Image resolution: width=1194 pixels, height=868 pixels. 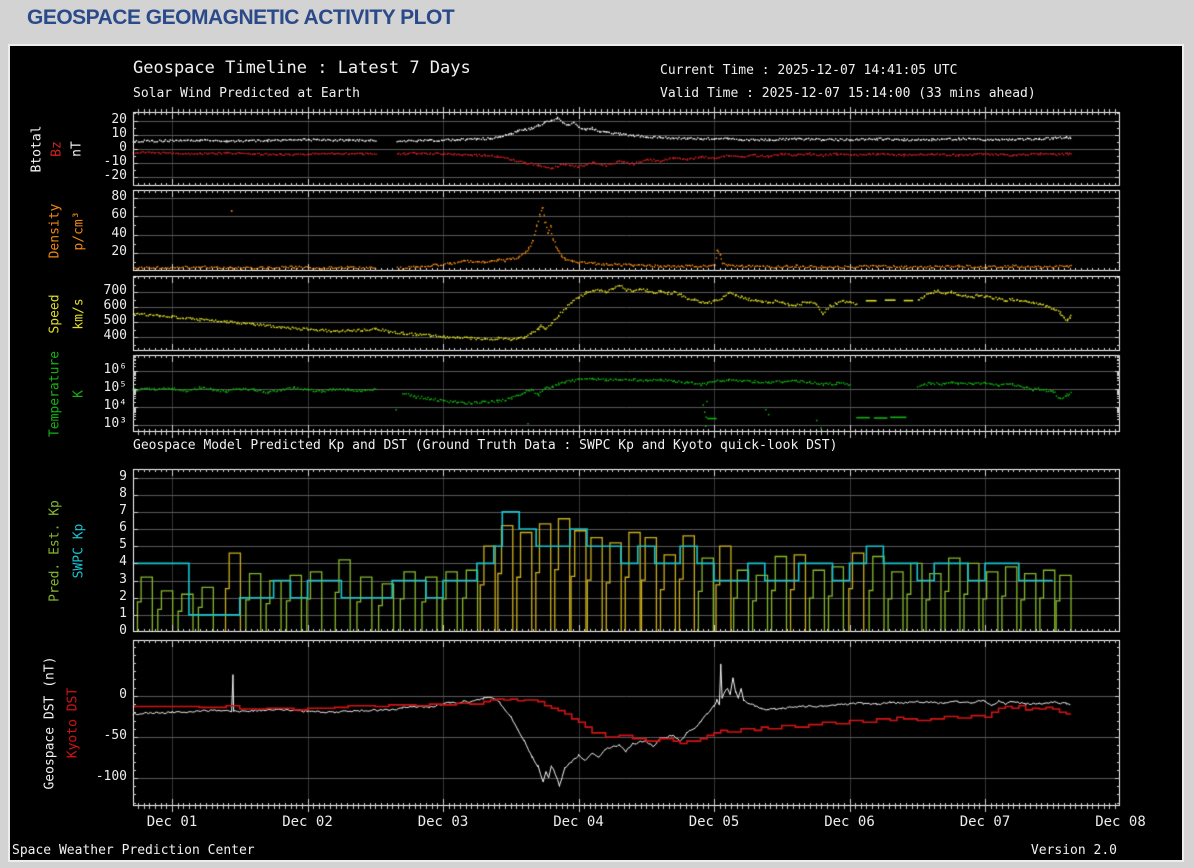 What do you see at coordinates (123, 613) in the screenshot?
I see `y-tick-label: 1` at bounding box center [123, 613].